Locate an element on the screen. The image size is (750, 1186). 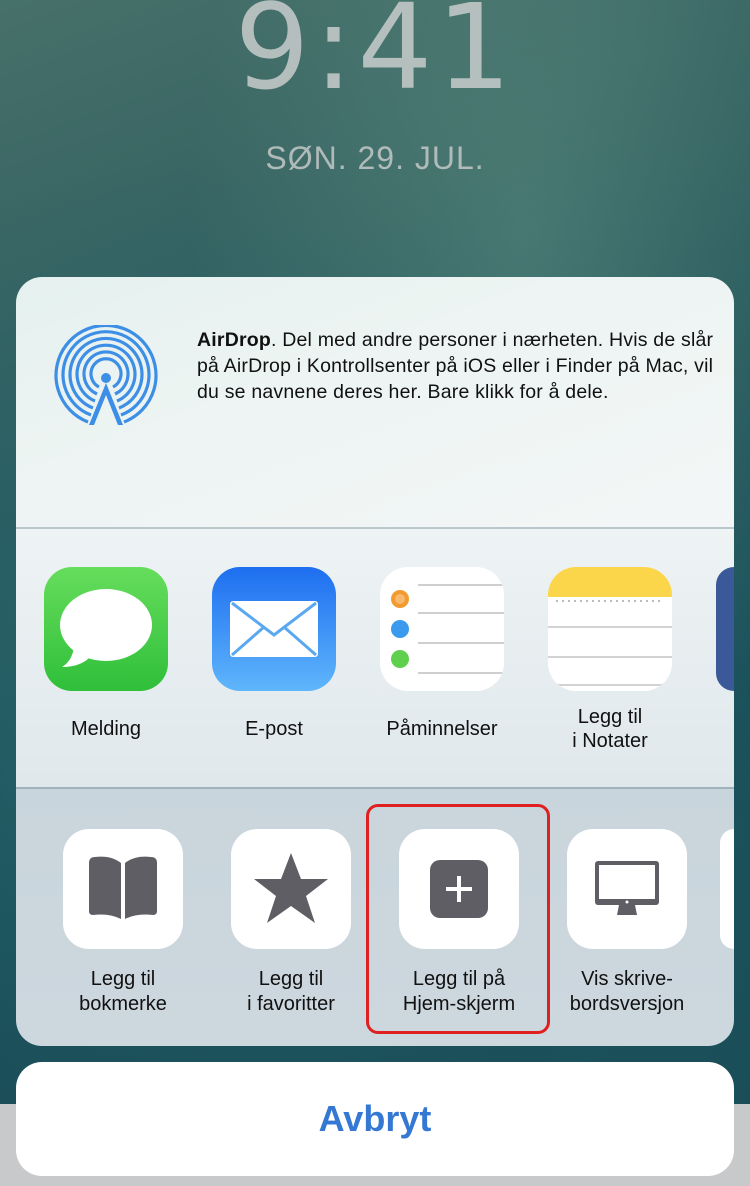
app-mail: E-post is located at coordinates (274, 654).